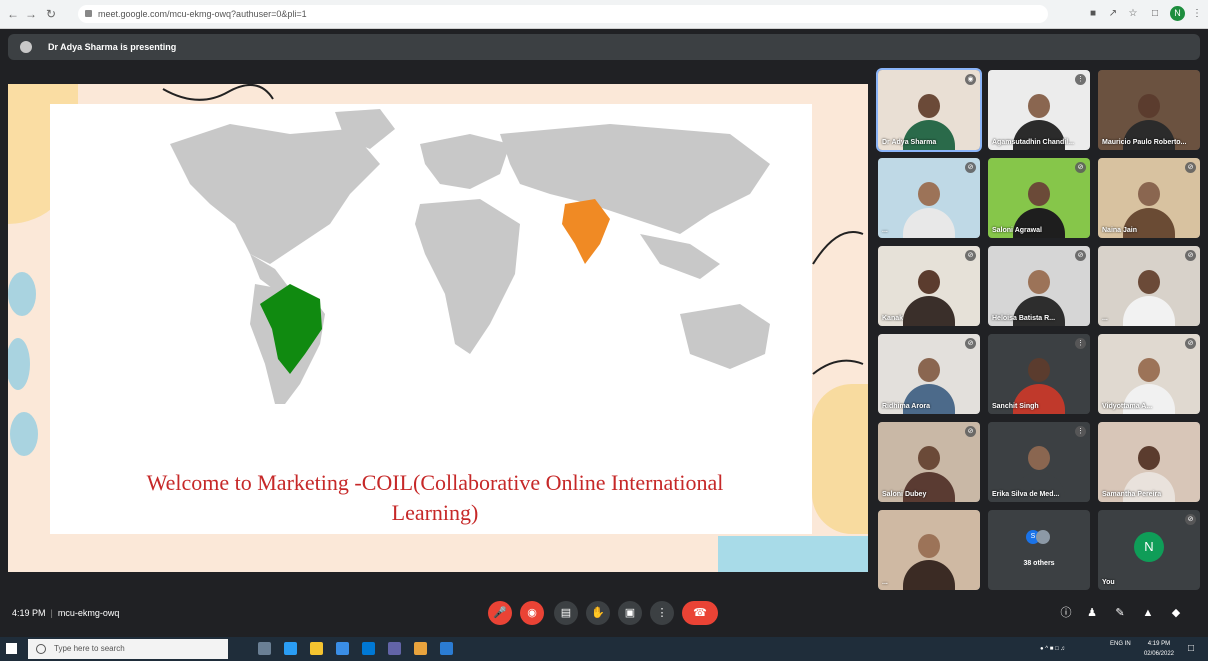 This screenshot has height=661, width=1208. Describe the element at coordinates (1066, 613) in the screenshot. I see `info-icon: ⓘ` at that location.